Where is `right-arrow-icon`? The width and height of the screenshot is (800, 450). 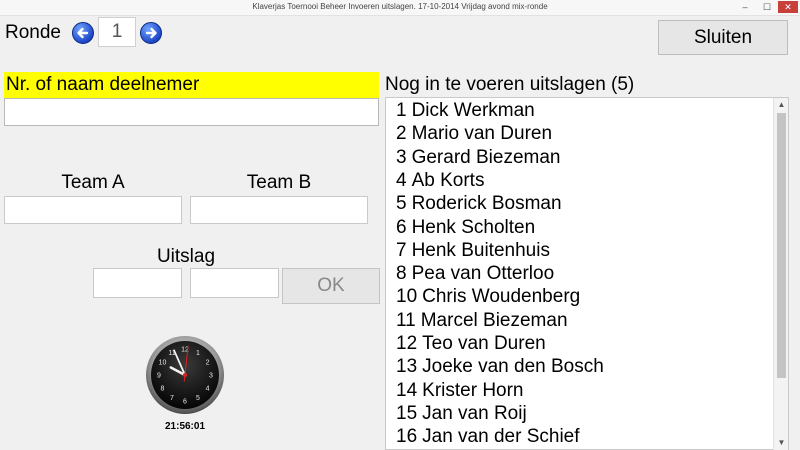
right-arrow-icon is located at coordinates (151, 33).